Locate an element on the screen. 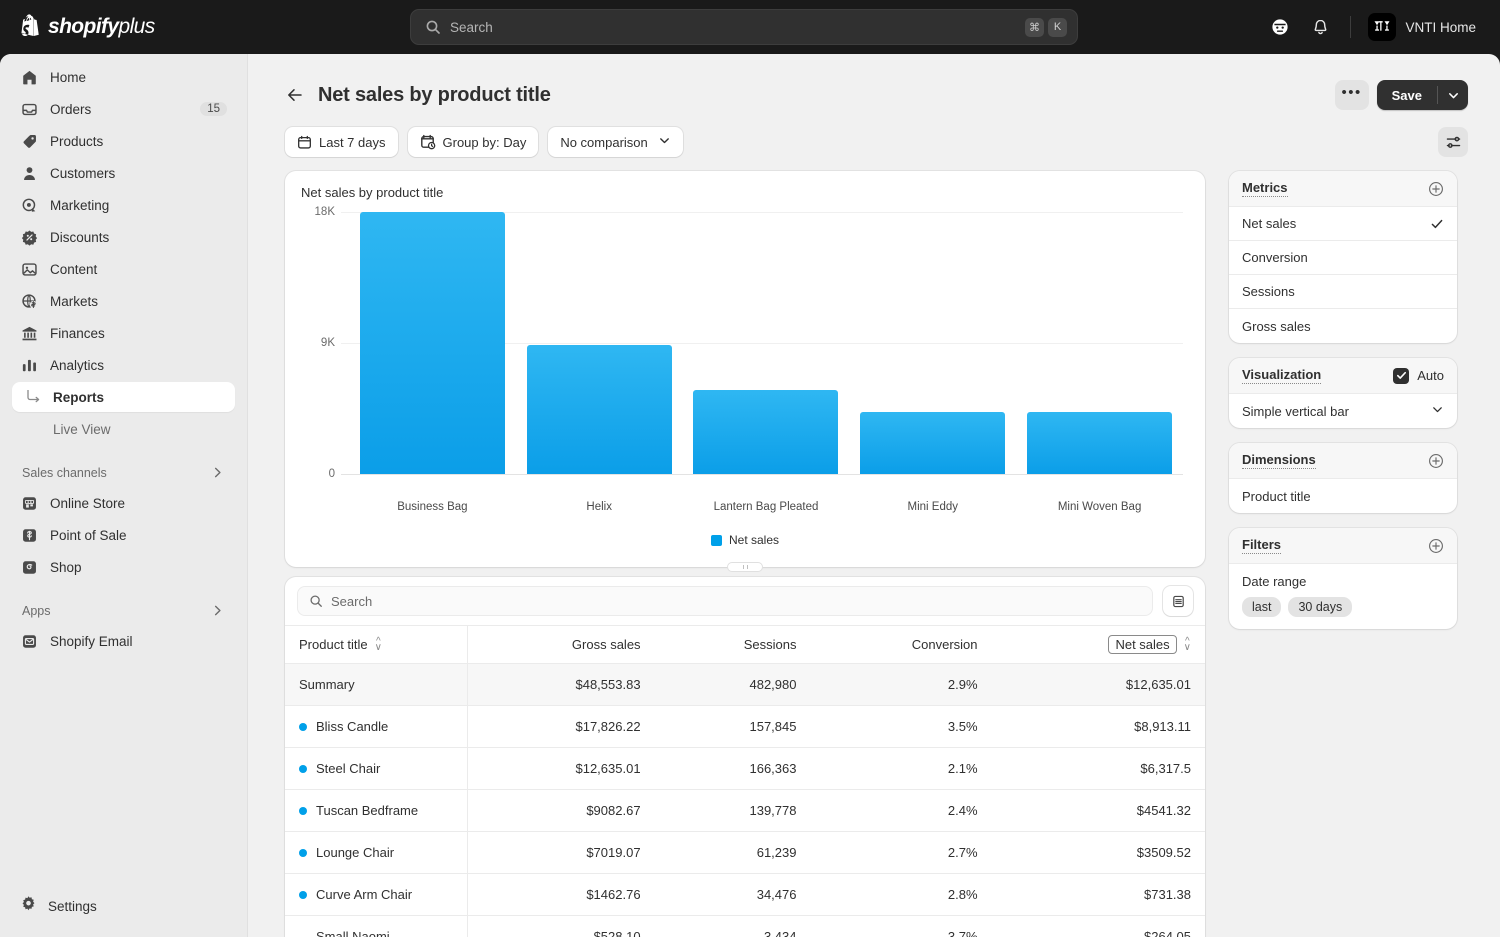 This screenshot has height=937, width=1500. global-search-input: Search ⌘ K is located at coordinates (744, 27).